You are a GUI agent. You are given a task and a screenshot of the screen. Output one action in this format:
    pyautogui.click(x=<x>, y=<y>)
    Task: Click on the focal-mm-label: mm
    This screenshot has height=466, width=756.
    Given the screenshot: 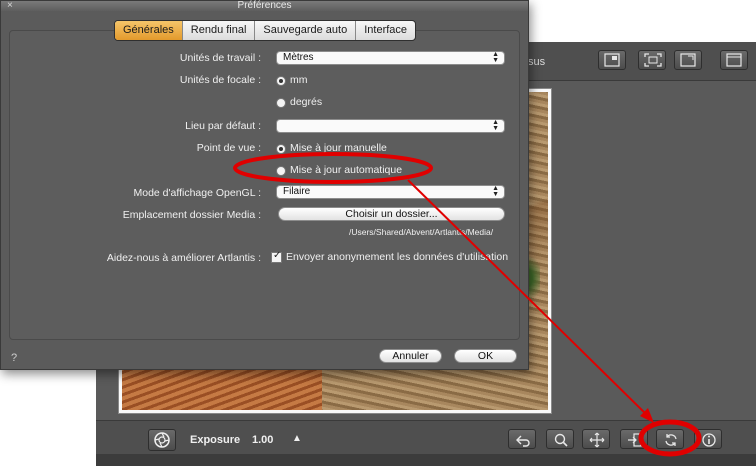 What is the action you would take?
    pyautogui.click(x=299, y=80)
    